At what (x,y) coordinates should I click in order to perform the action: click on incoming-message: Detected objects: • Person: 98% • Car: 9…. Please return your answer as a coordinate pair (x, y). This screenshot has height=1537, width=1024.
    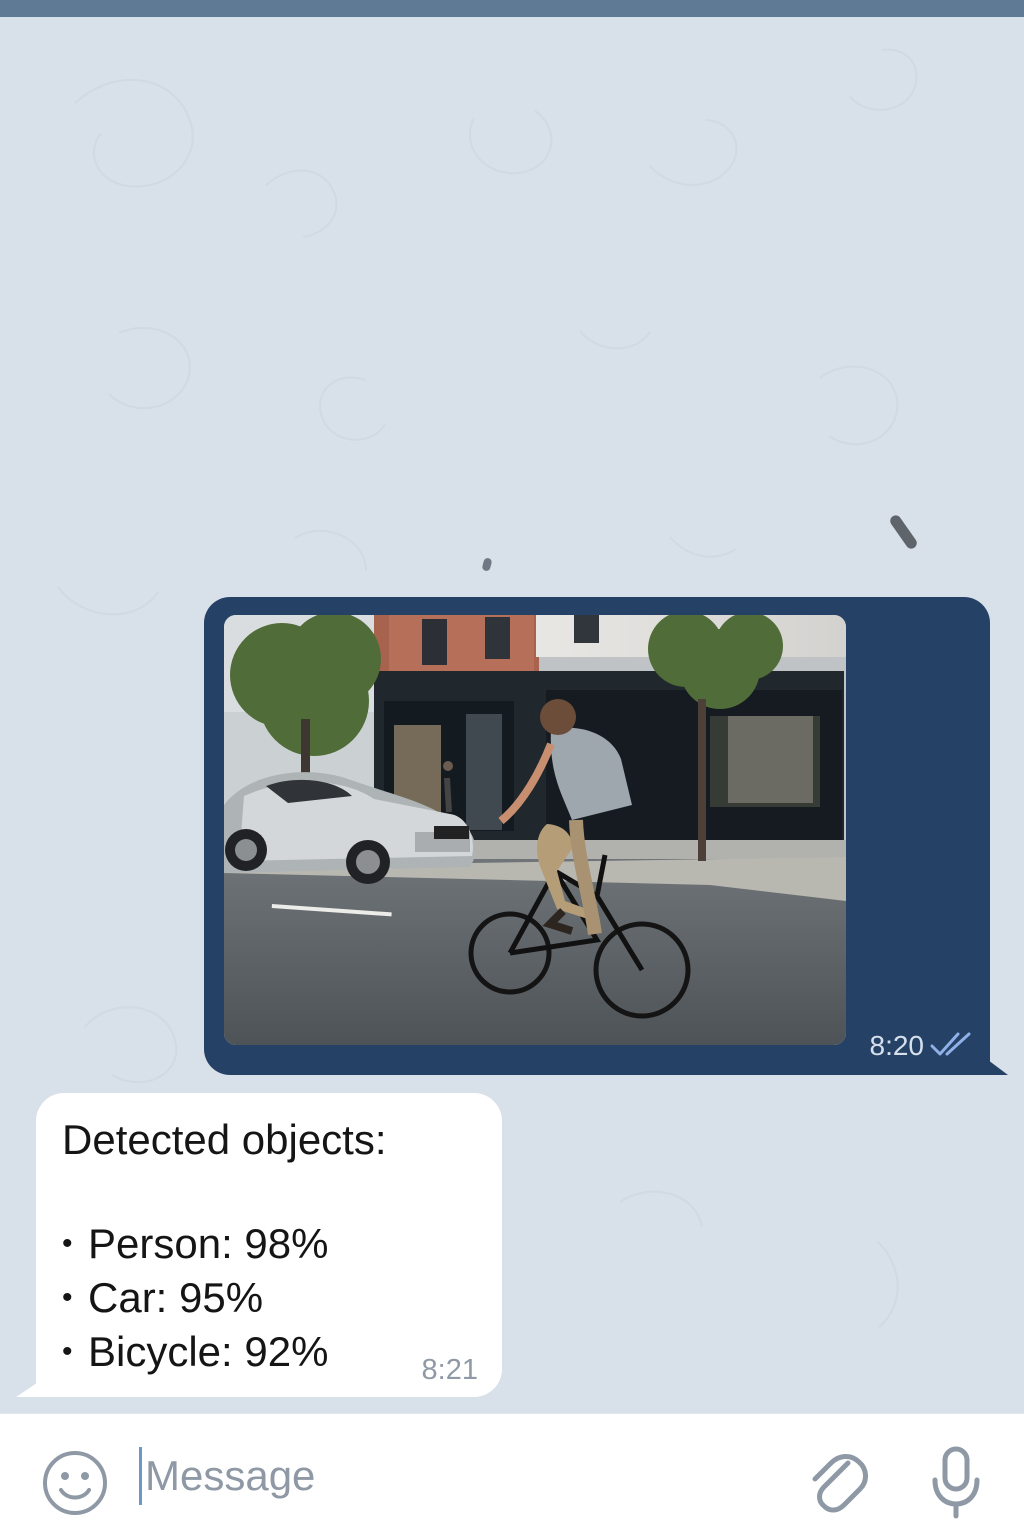
    Looking at the image, I should click on (269, 1245).